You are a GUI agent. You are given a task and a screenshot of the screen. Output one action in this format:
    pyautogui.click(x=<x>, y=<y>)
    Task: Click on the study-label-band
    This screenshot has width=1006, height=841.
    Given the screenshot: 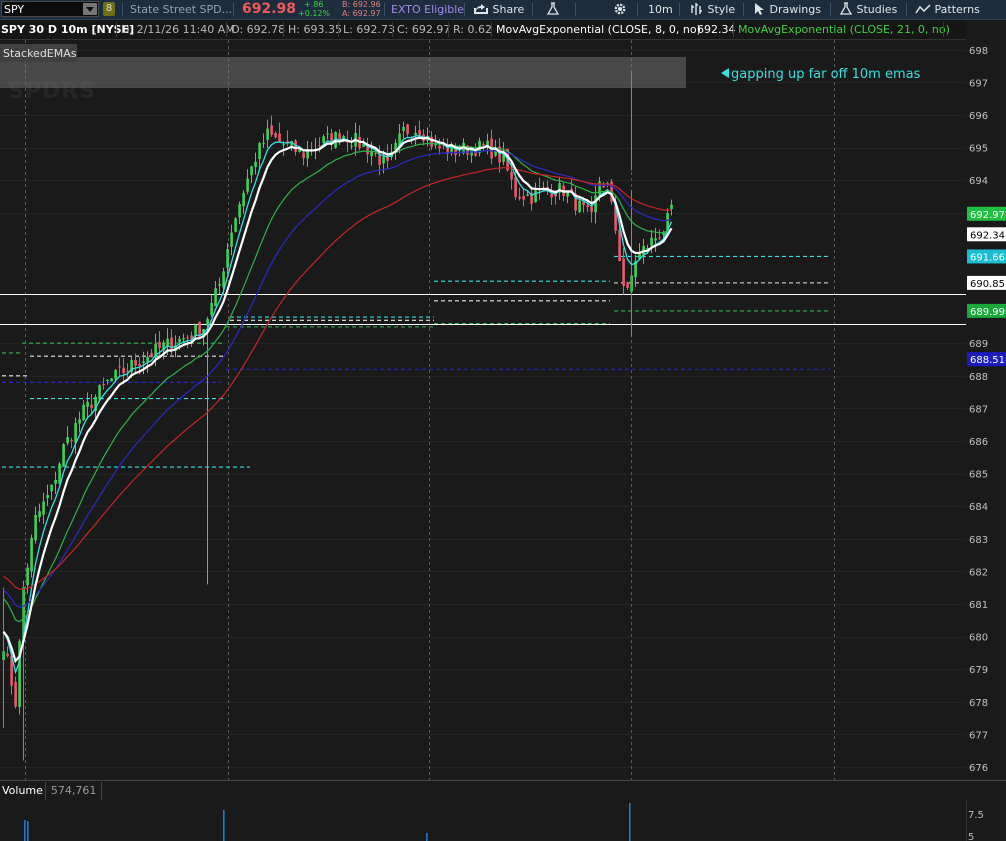 What is the action you would take?
    pyautogui.click(x=343, y=72)
    